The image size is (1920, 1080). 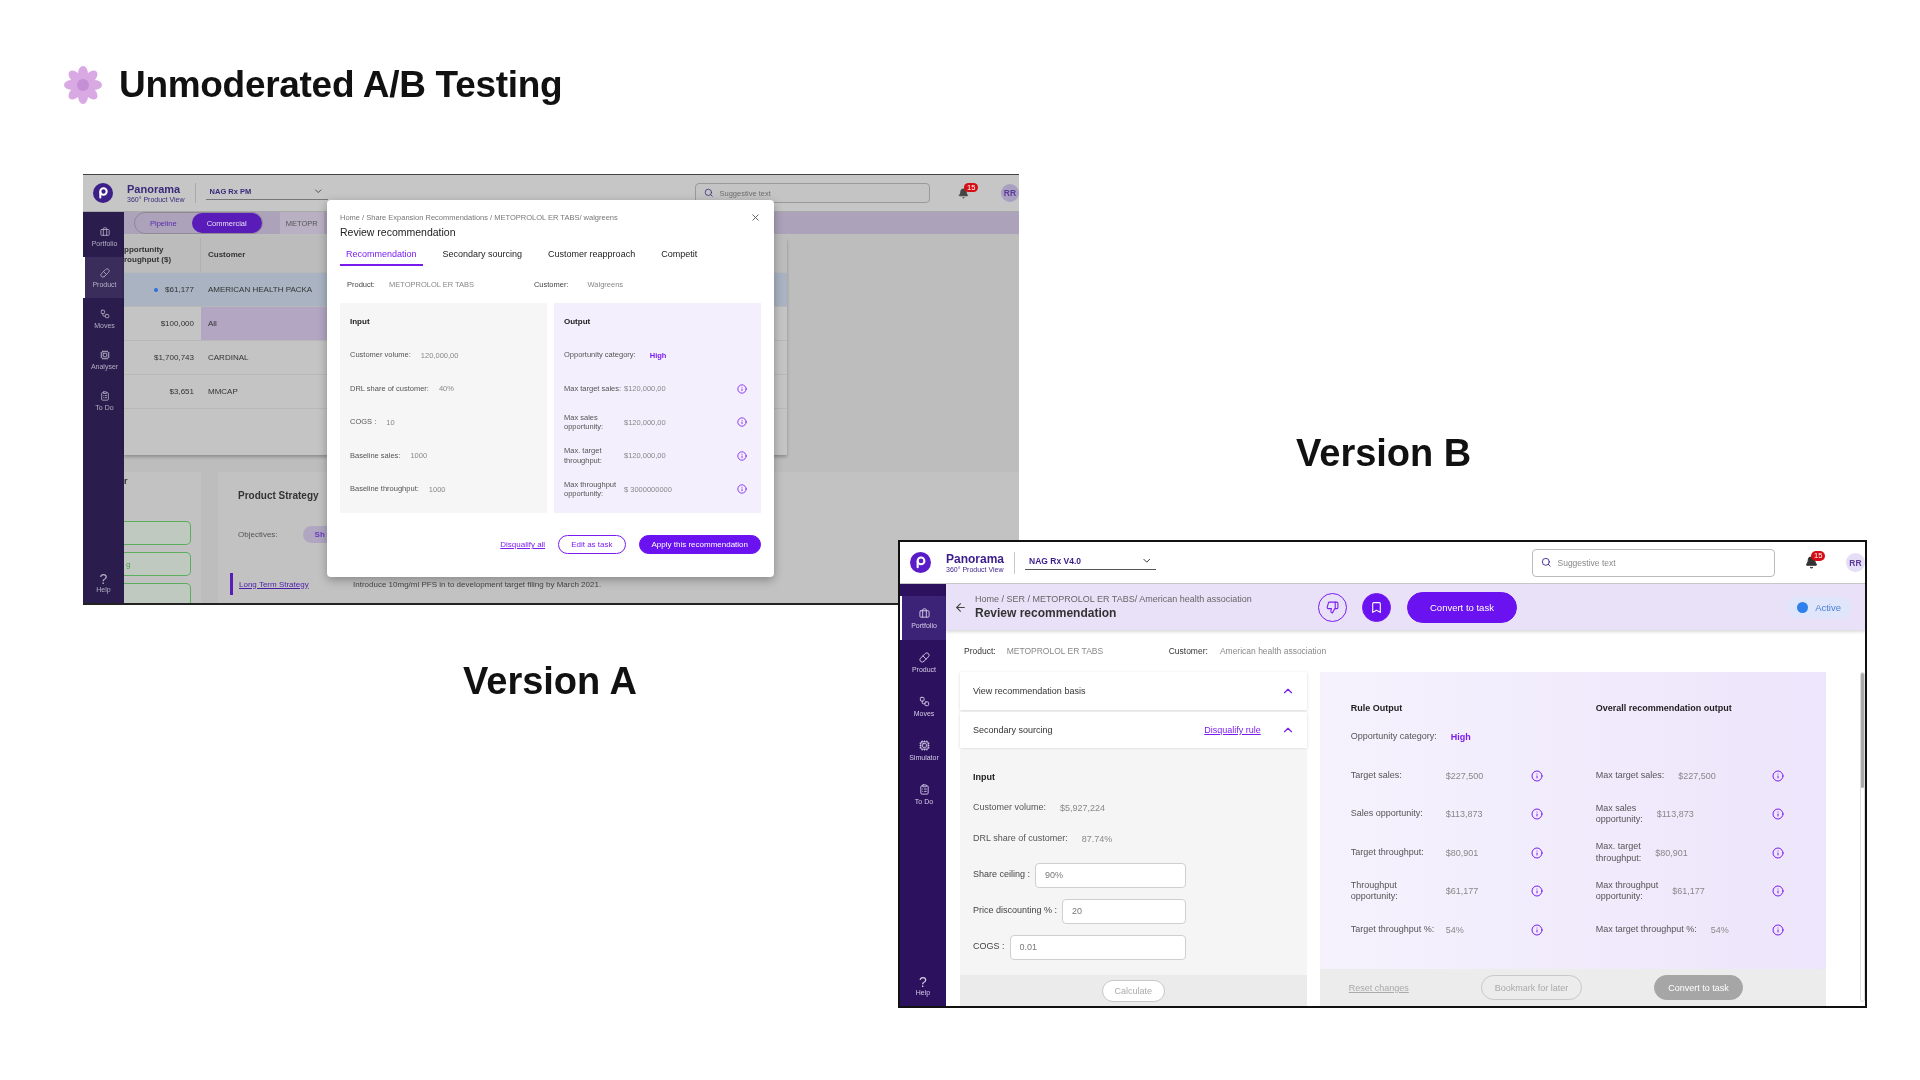 What do you see at coordinates (1387, 814) in the screenshot?
I see `field-label: Sales opportunity:` at bounding box center [1387, 814].